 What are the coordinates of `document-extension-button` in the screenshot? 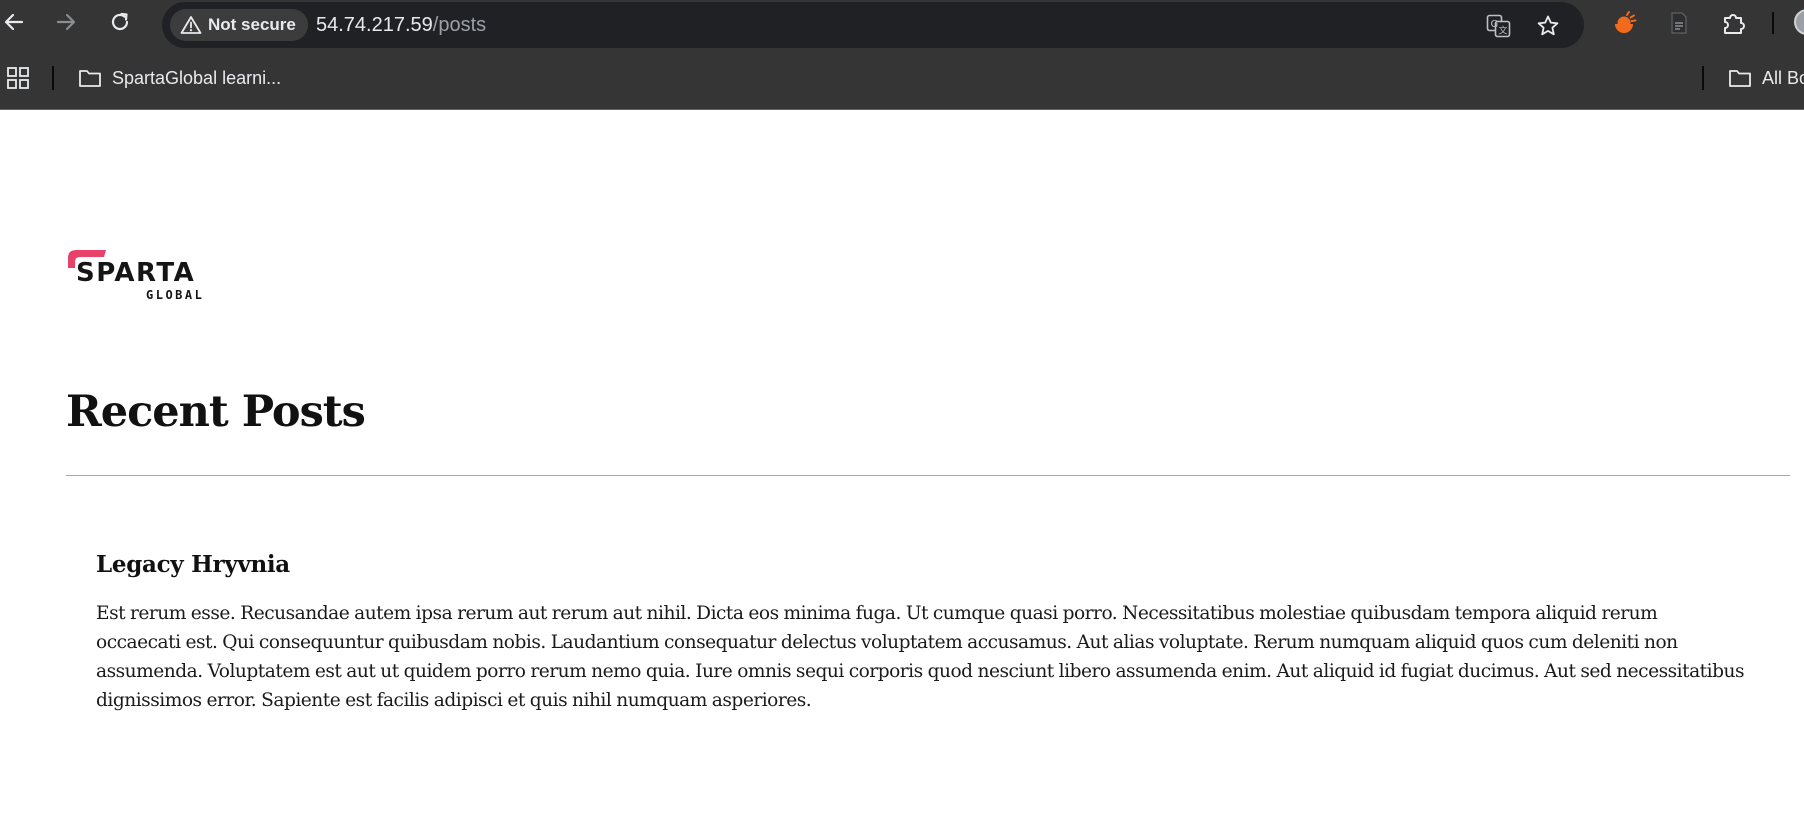 It's located at (1679, 23).